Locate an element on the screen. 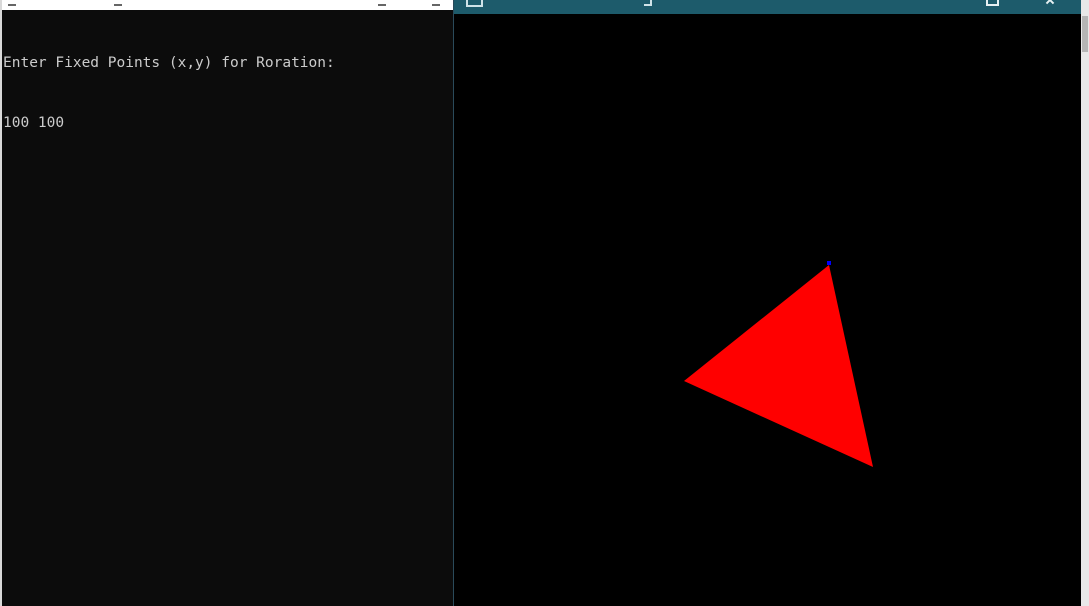  graphics-window-titlebar is located at coordinates (768, 7).